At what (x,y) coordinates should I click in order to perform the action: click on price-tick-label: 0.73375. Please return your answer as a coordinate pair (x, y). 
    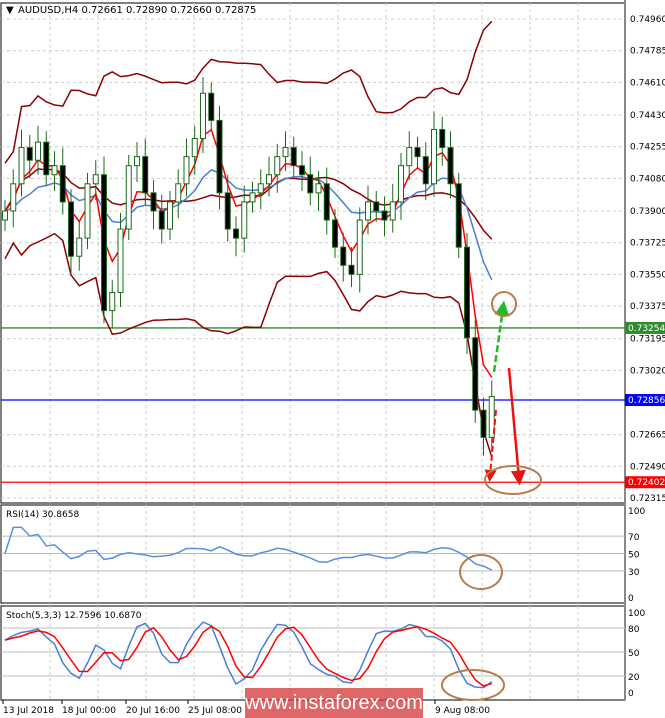
    Looking at the image, I should click on (647, 307).